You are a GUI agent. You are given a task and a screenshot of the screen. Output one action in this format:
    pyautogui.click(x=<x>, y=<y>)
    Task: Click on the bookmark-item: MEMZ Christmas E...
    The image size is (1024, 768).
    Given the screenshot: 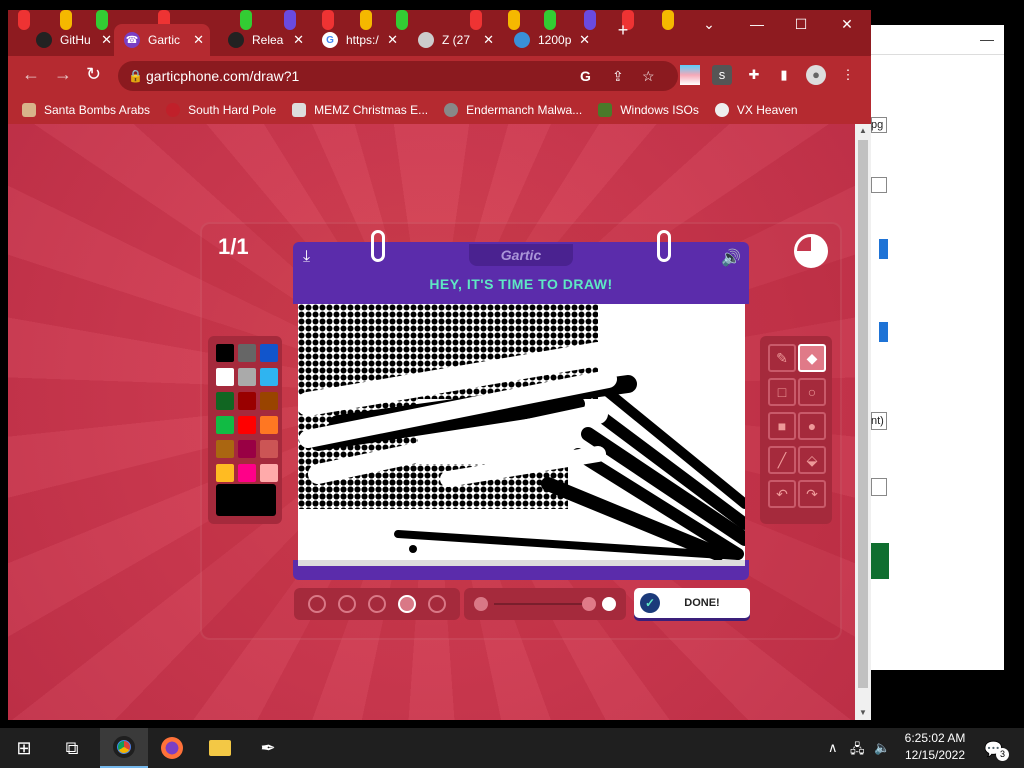 What is the action you would take?
    pyautogui.click(x=360, y=110)
    